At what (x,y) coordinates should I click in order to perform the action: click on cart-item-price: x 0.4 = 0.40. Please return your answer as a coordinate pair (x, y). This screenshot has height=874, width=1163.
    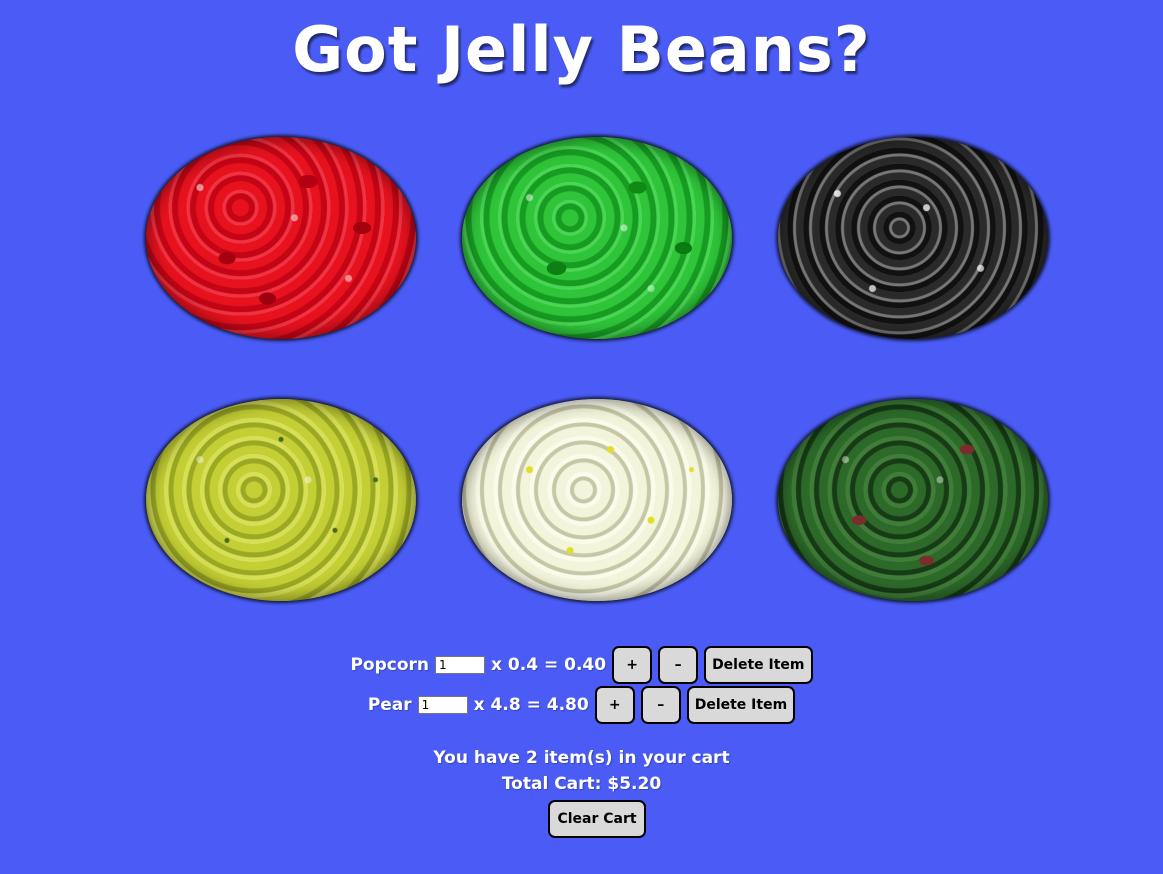
    Looking at the image, I should click on (549, 665).